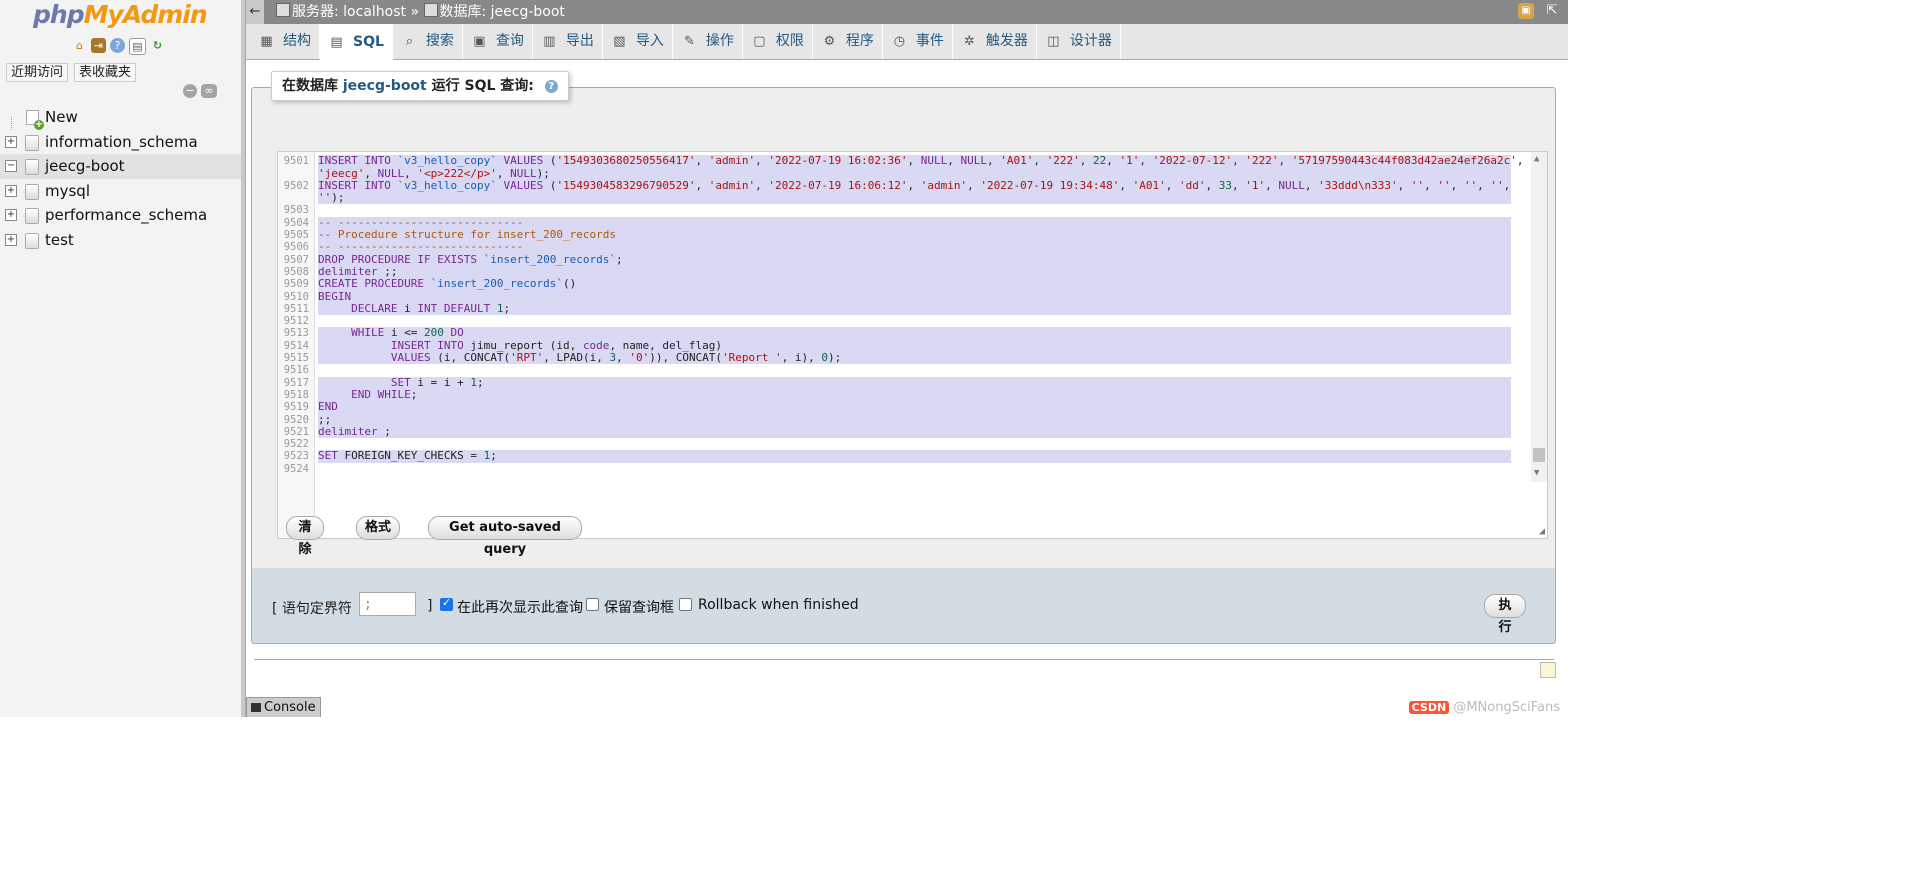 Image resolution: width=1911 pixels, height=874 pixels. Describe the element at coordinates (1548, 670) in the screenshot. I see `bookmark-icon` at that location.